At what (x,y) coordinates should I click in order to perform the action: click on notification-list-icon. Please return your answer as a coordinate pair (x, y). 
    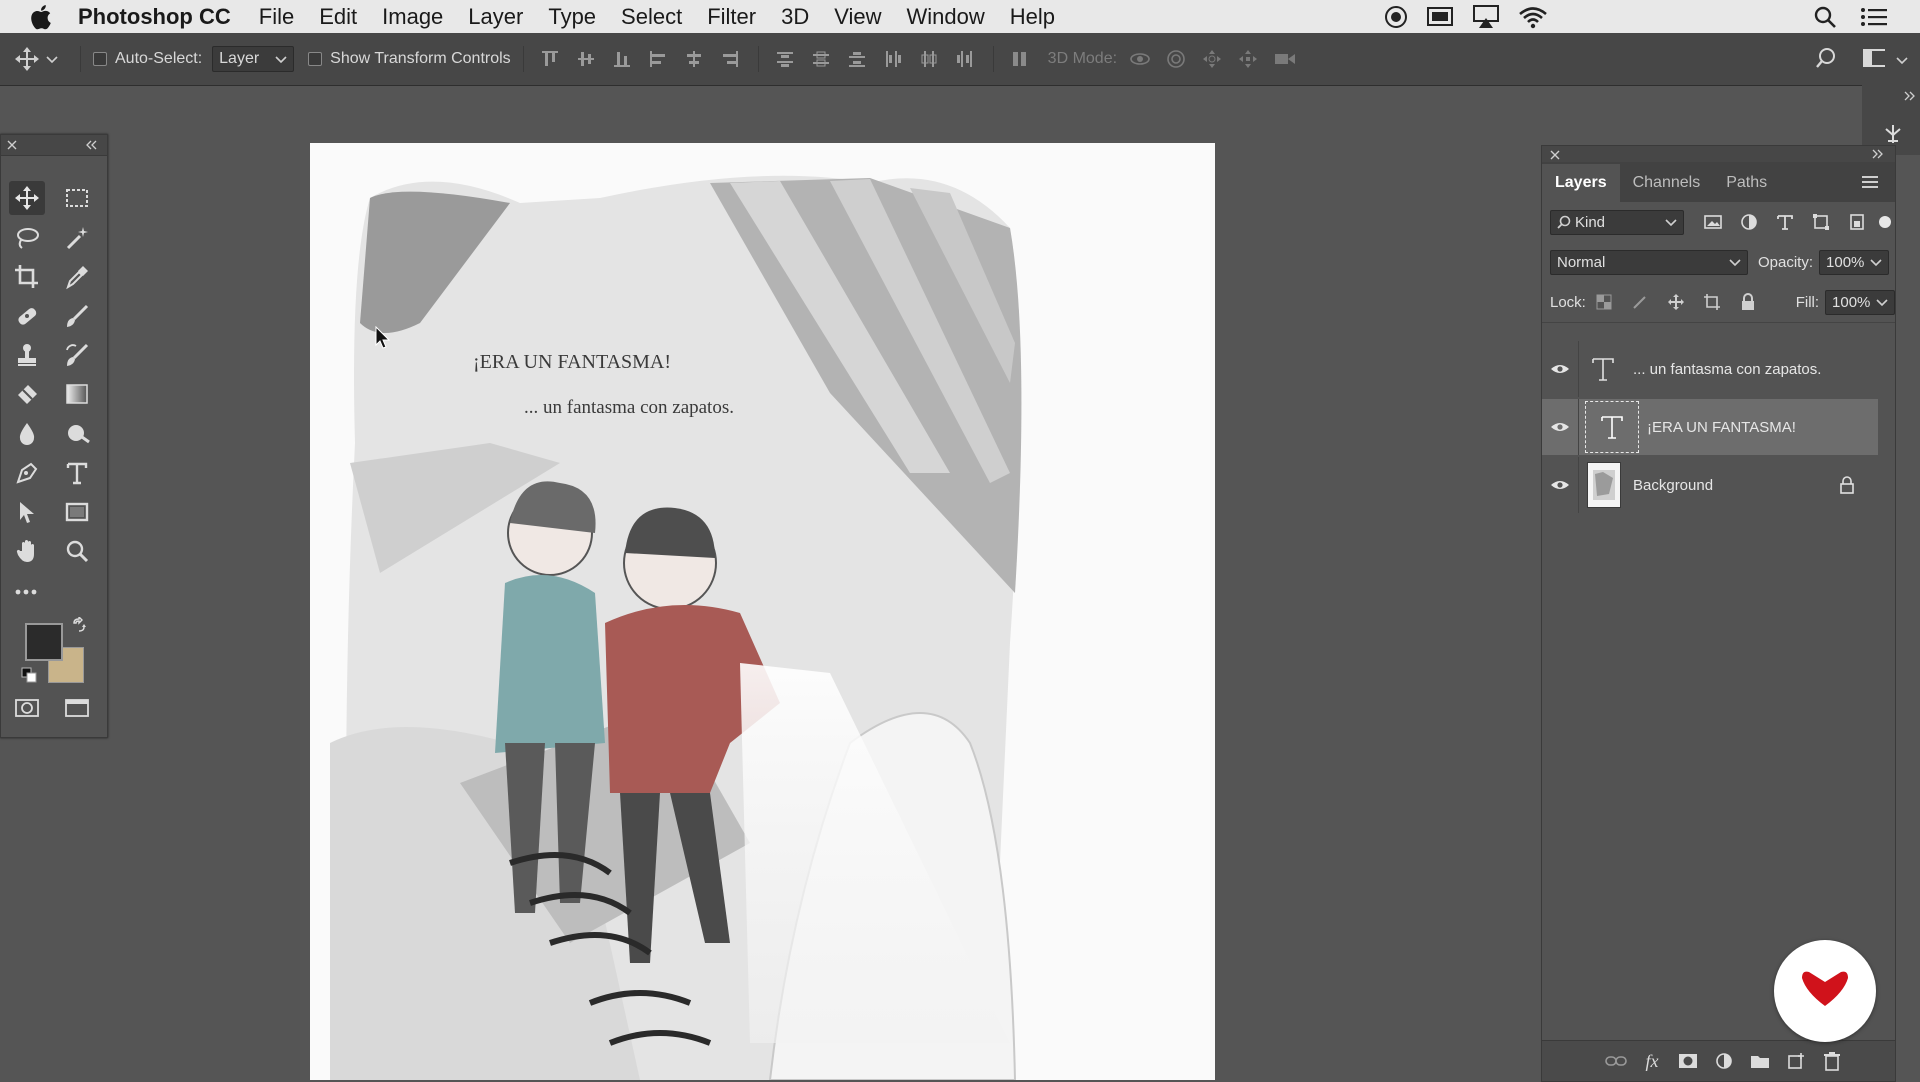
    Looking at the image, I should click on (1874, 16).